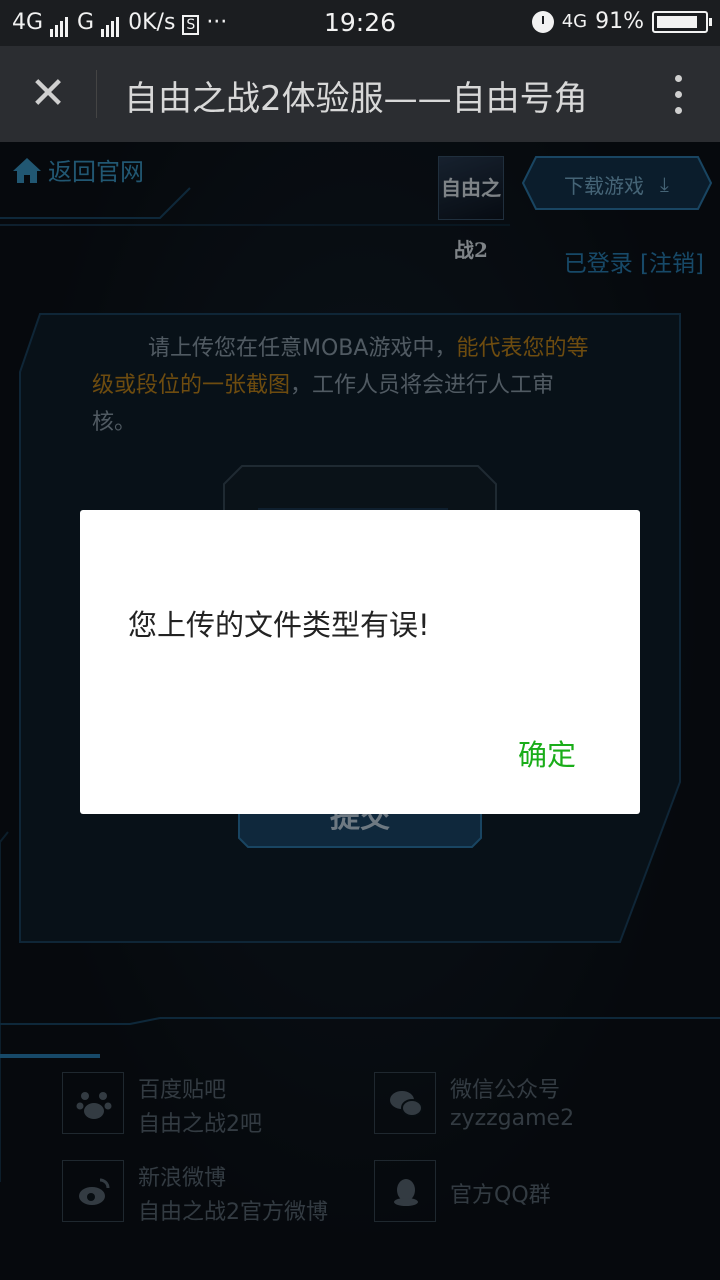  I want to click on network-type-3: 4G, so click(574, 21).